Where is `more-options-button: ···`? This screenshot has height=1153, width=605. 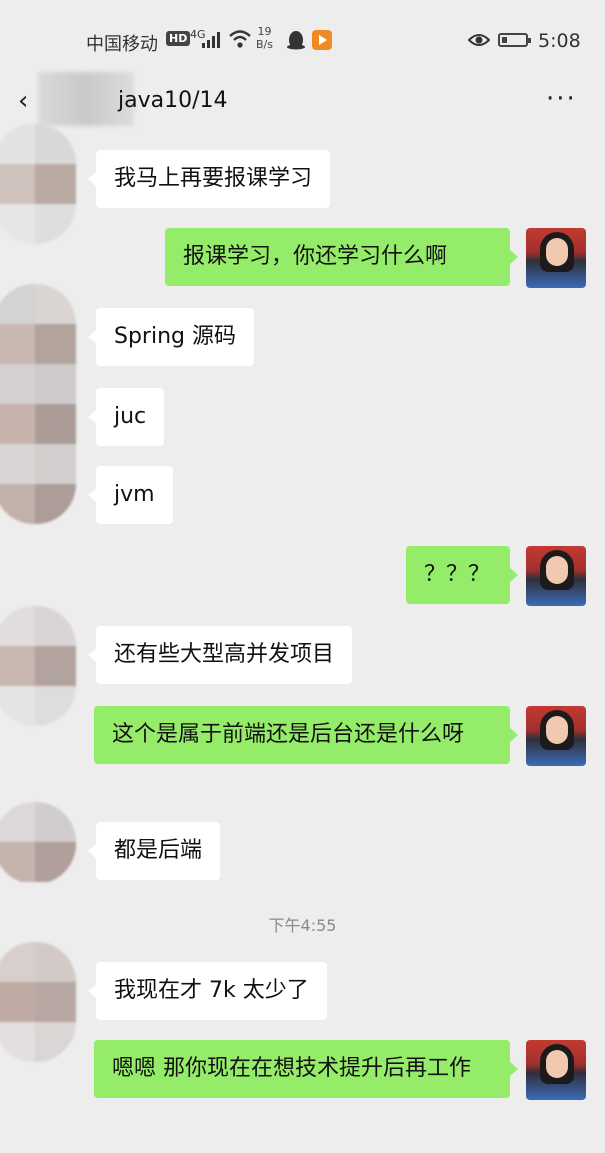
more-options-button: ··· is located at coordinates (561, 99).